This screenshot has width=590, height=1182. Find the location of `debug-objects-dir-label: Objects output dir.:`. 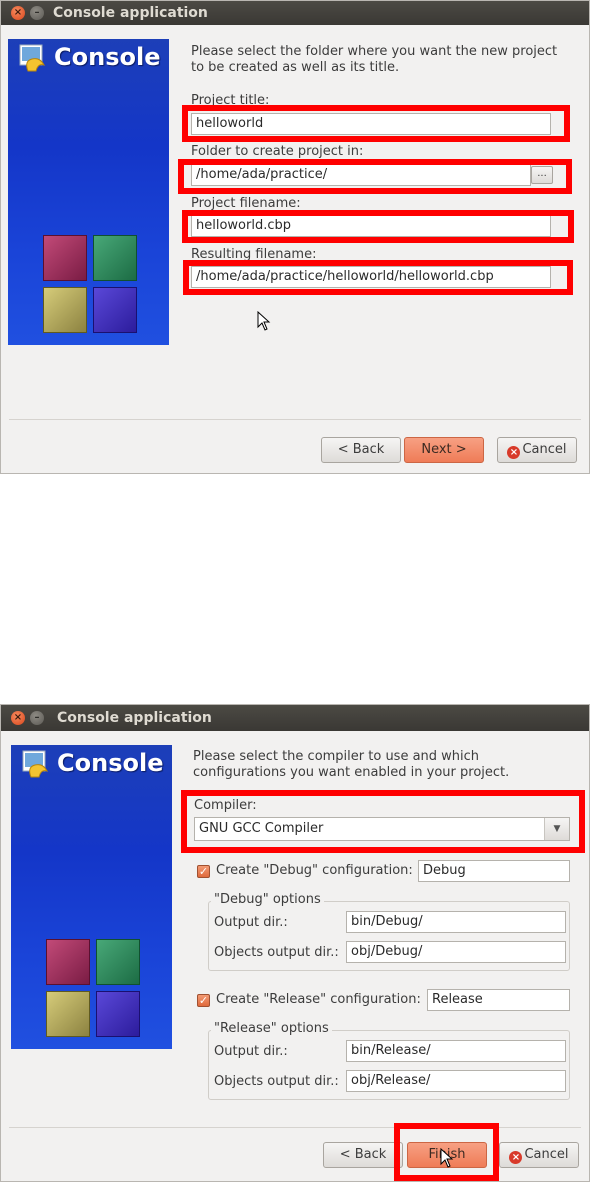

debug-objects-dir-label: Objects output dir.: is located at coordinates (276, 952).